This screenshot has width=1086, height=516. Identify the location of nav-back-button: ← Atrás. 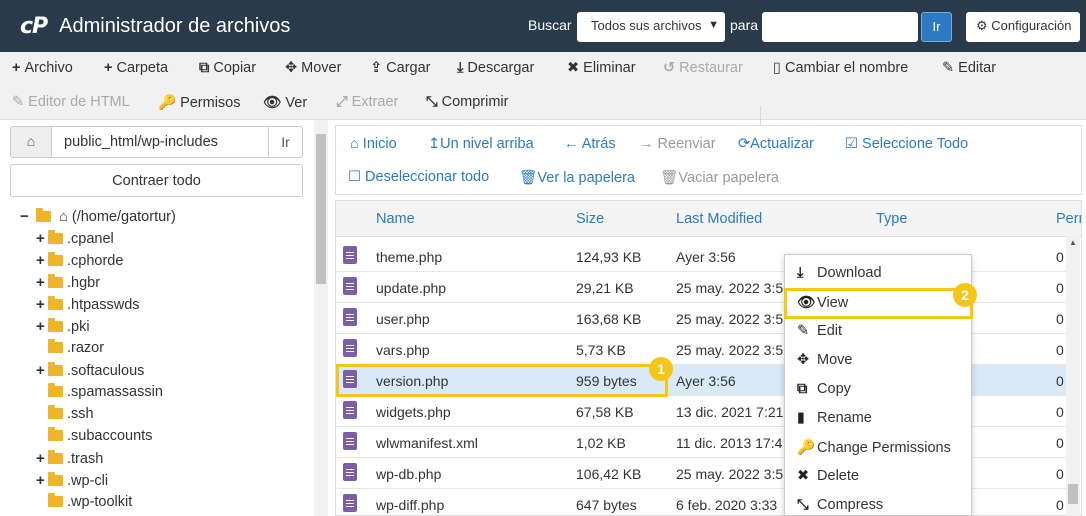
(590, 144).